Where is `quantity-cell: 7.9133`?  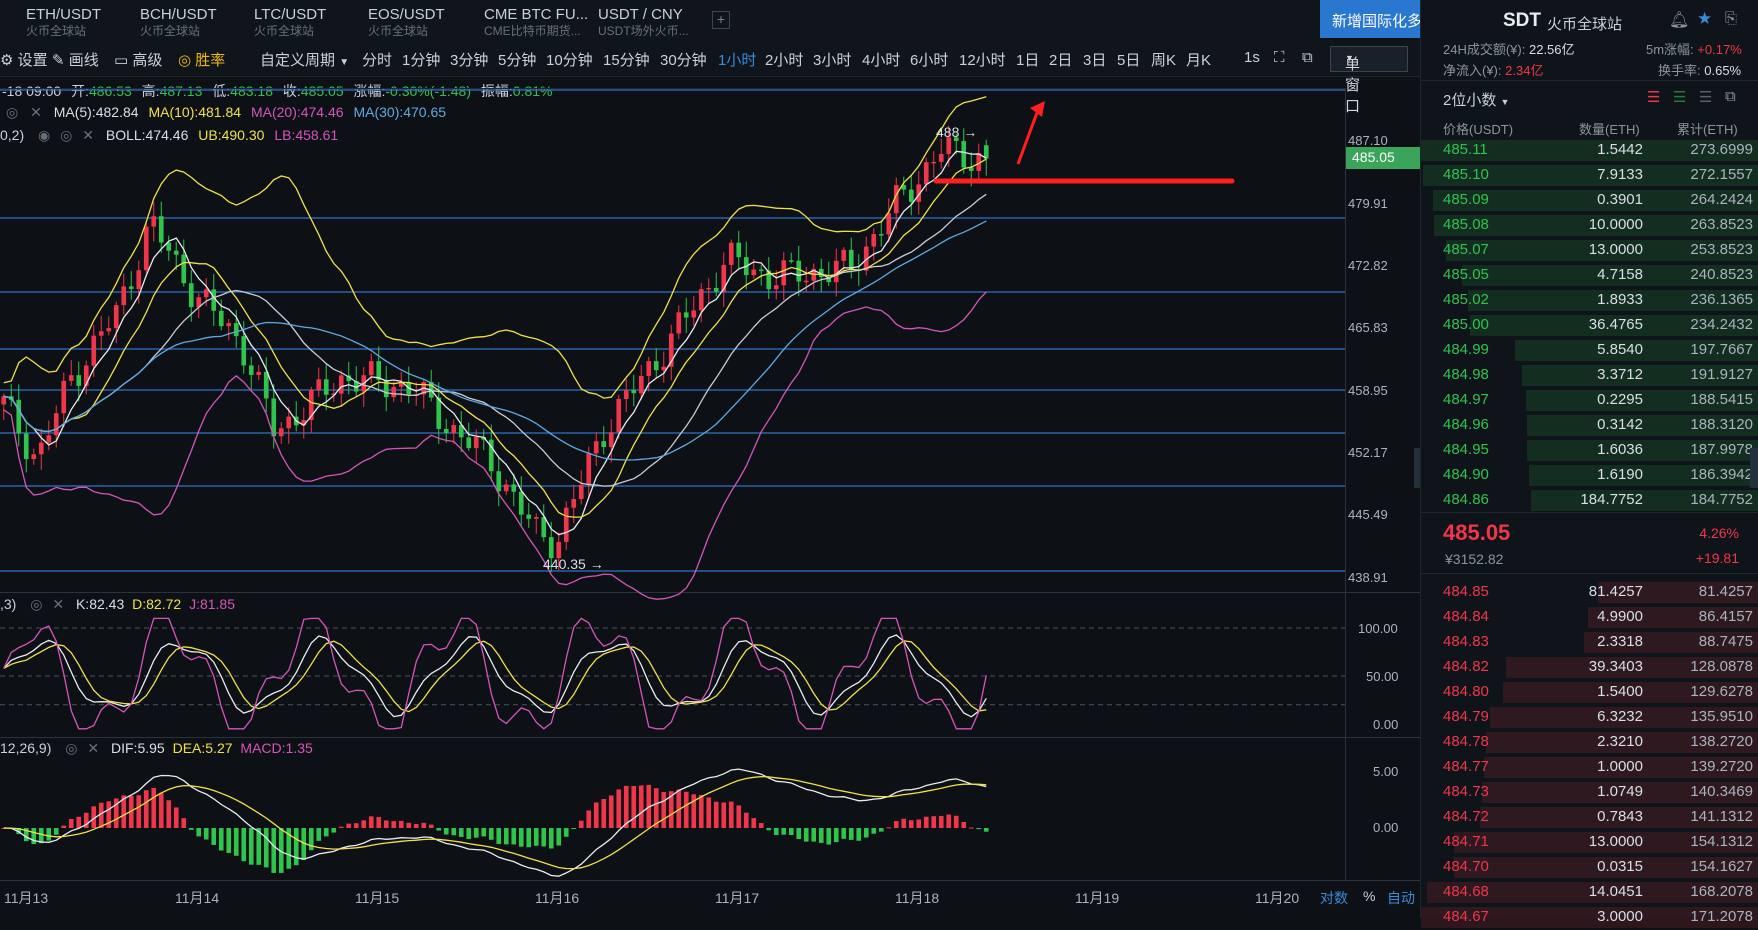
quantity-cell: 7.9133 is located at coordinates (1620, 174).